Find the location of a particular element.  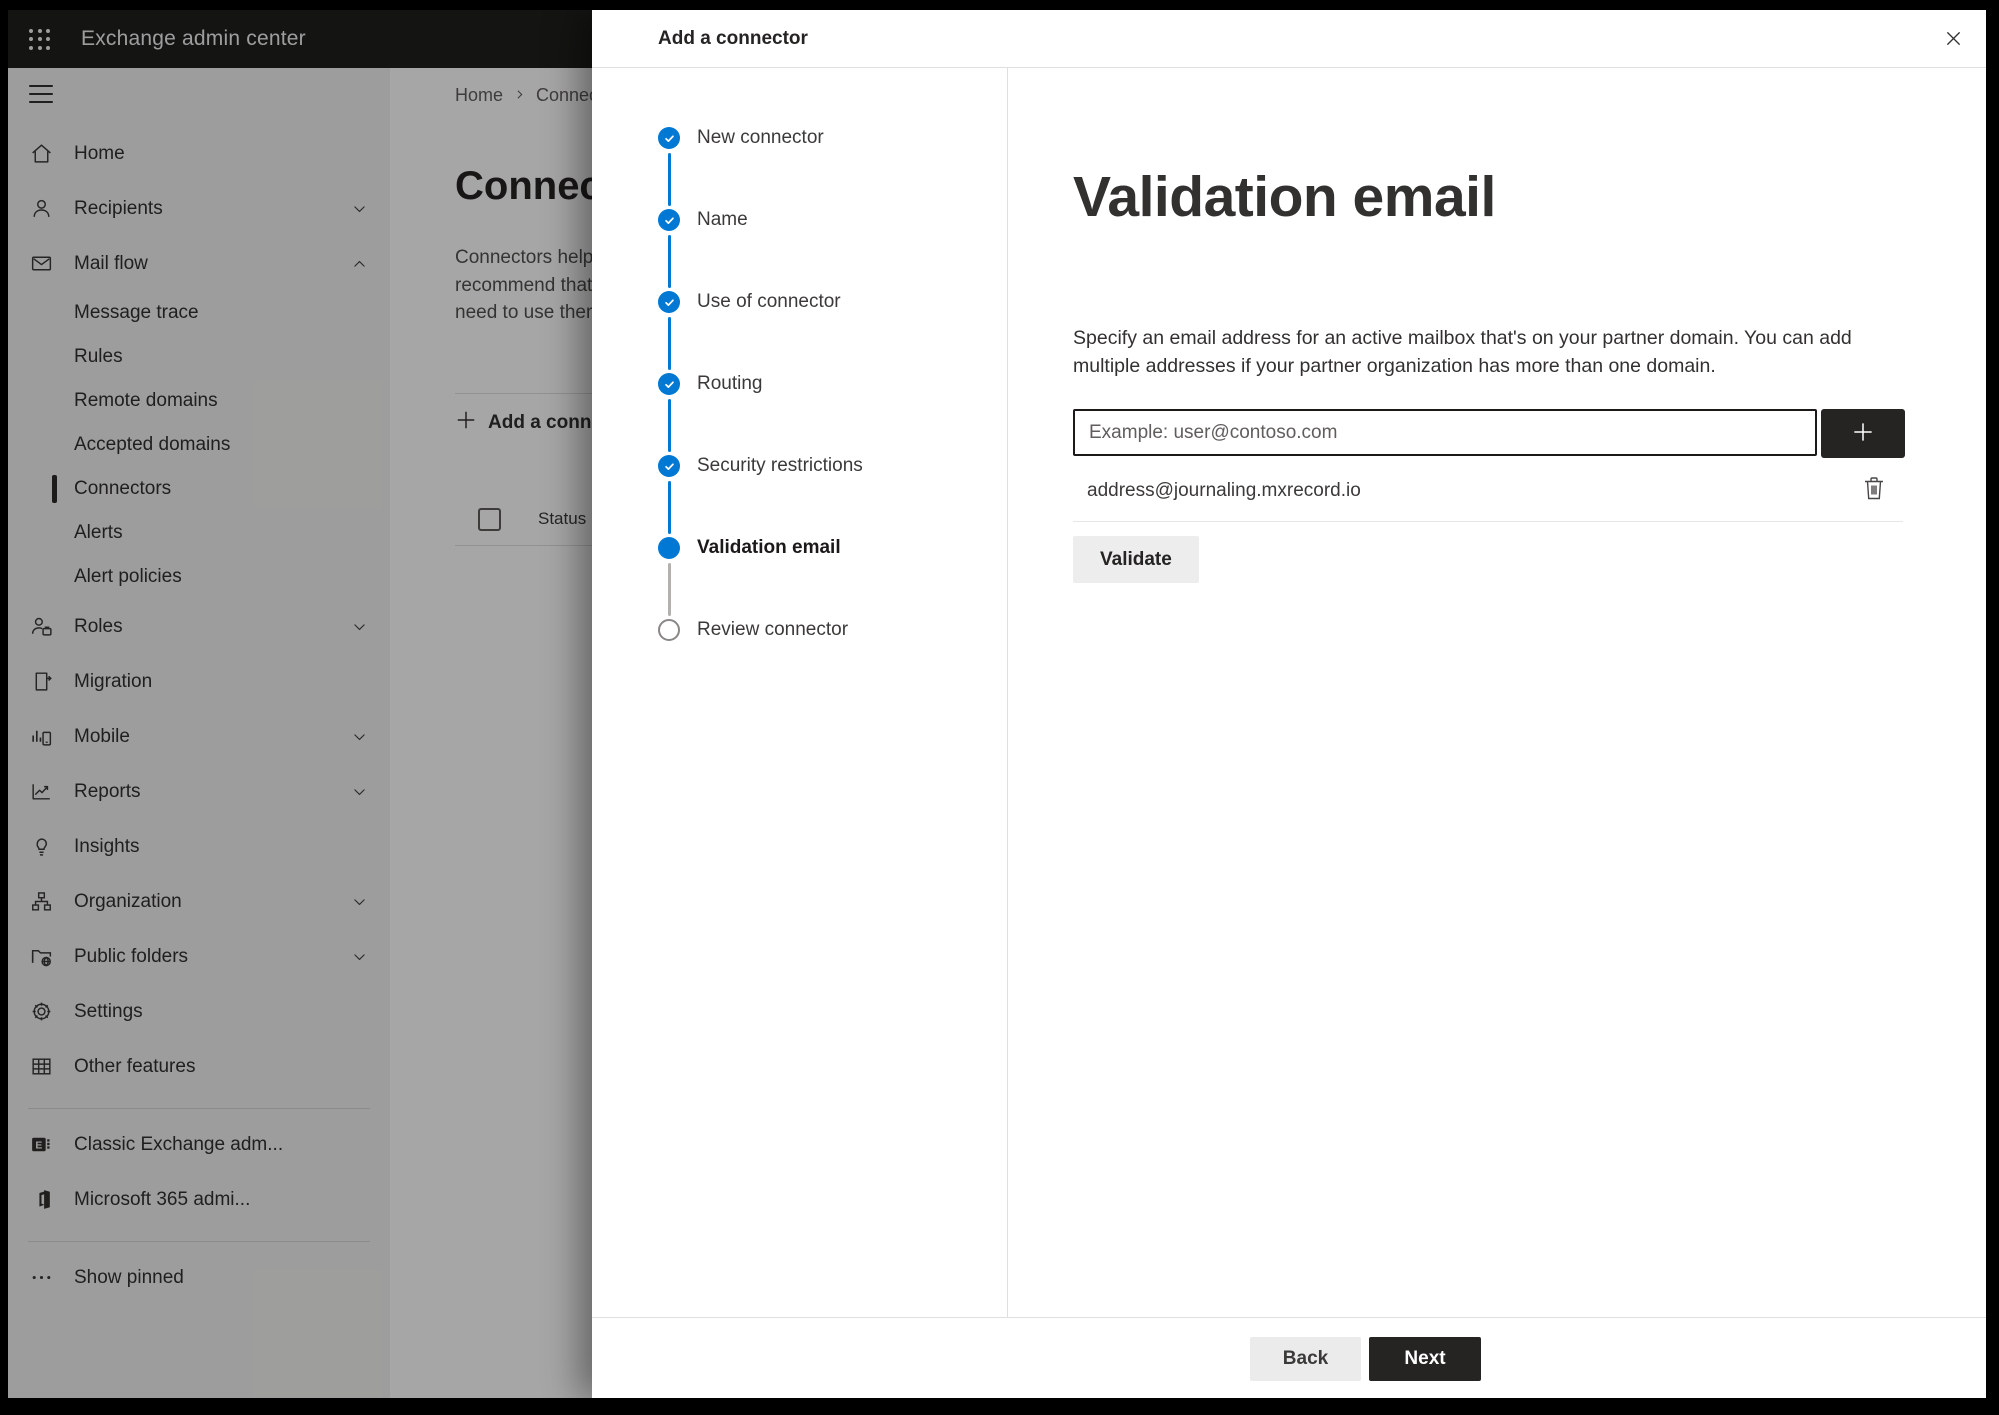

email-entry-row is located at coordinates (1489, 433).